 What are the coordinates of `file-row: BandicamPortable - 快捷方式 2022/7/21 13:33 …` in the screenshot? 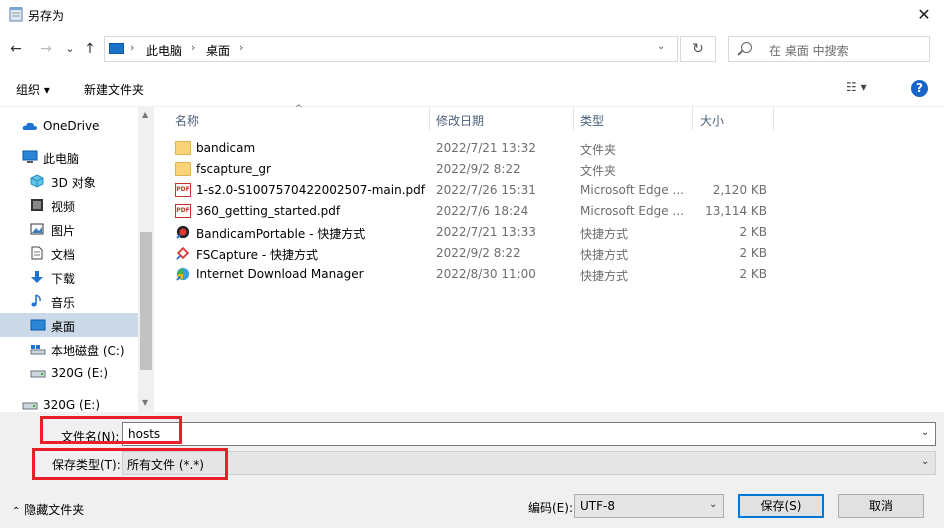 It's located at (465, 232).